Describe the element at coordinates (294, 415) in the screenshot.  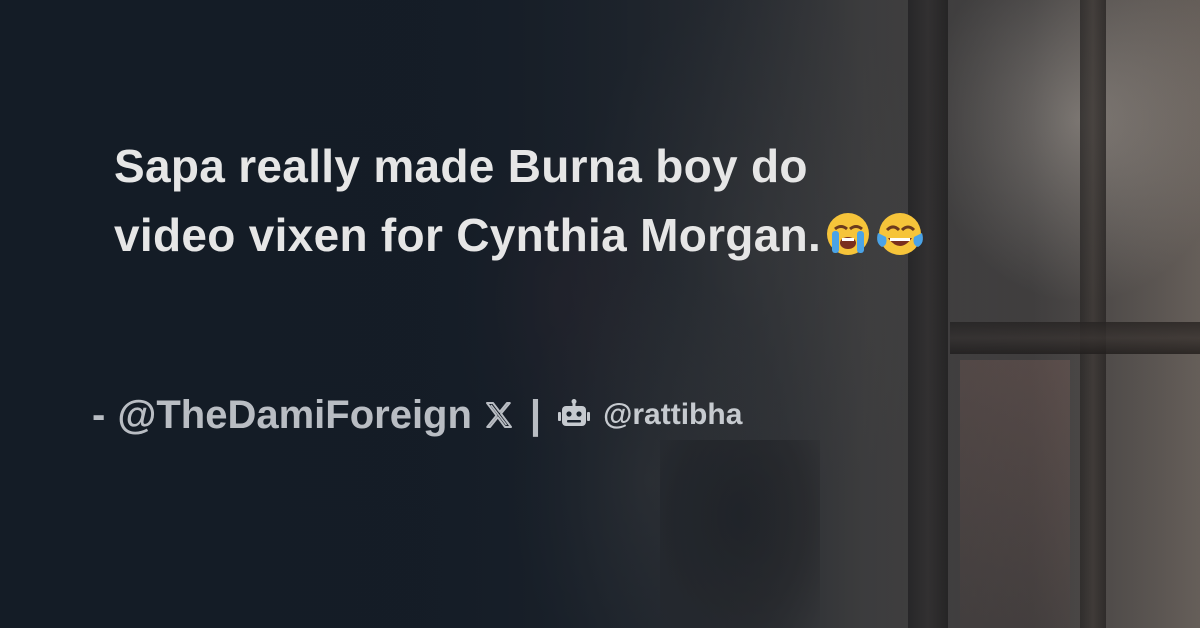
I see `author-handle: @TheDamiForeign` at that location.